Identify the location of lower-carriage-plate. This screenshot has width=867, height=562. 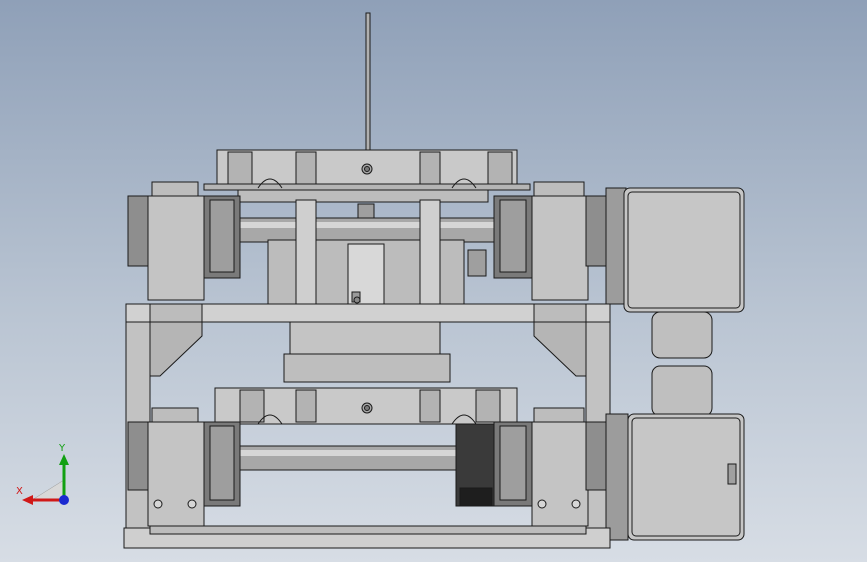
(366, 406).